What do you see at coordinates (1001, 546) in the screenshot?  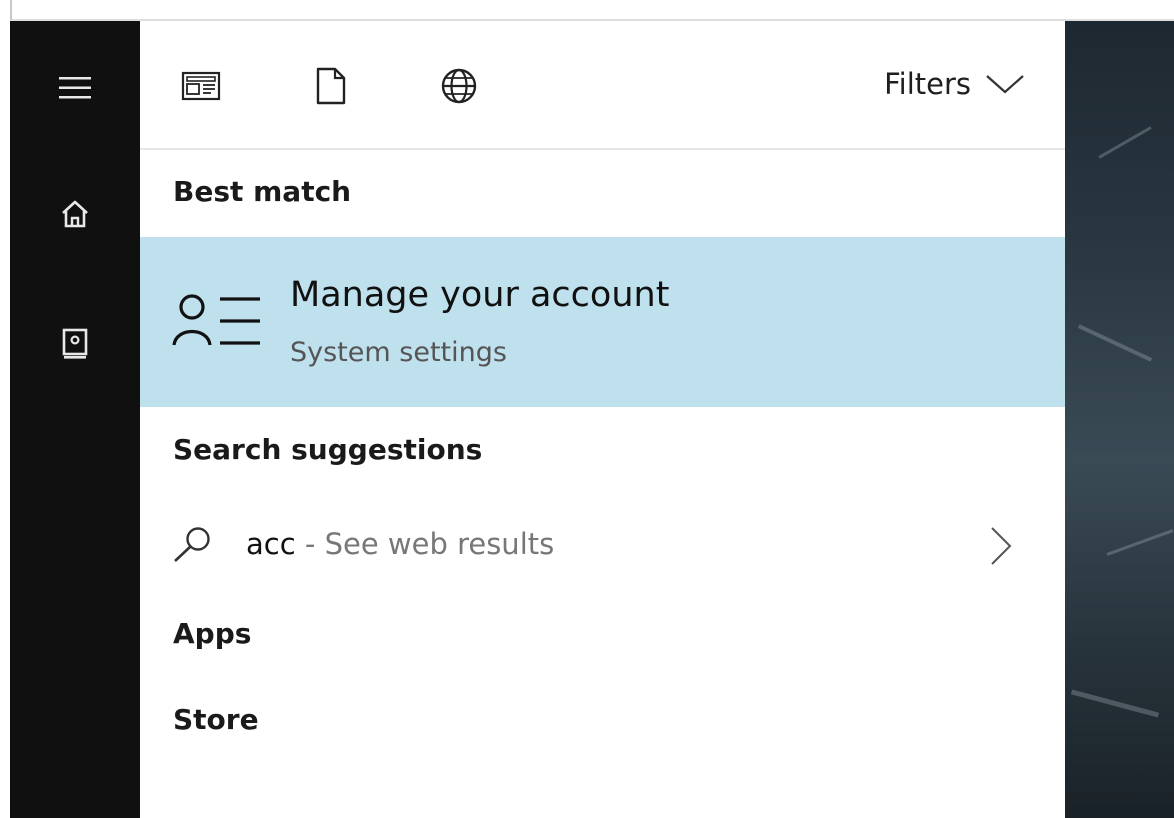 I see `chevron-right-icon` at bounding box center [1001, 546].